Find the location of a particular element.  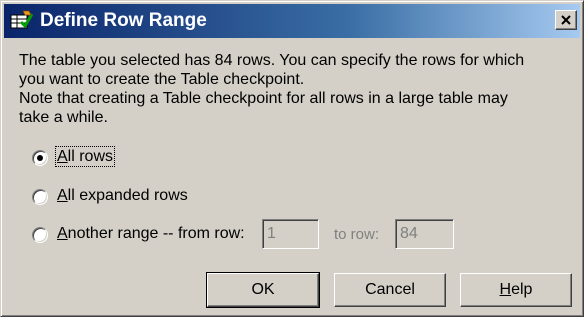

close-icon is located at coordinates (566, 20).